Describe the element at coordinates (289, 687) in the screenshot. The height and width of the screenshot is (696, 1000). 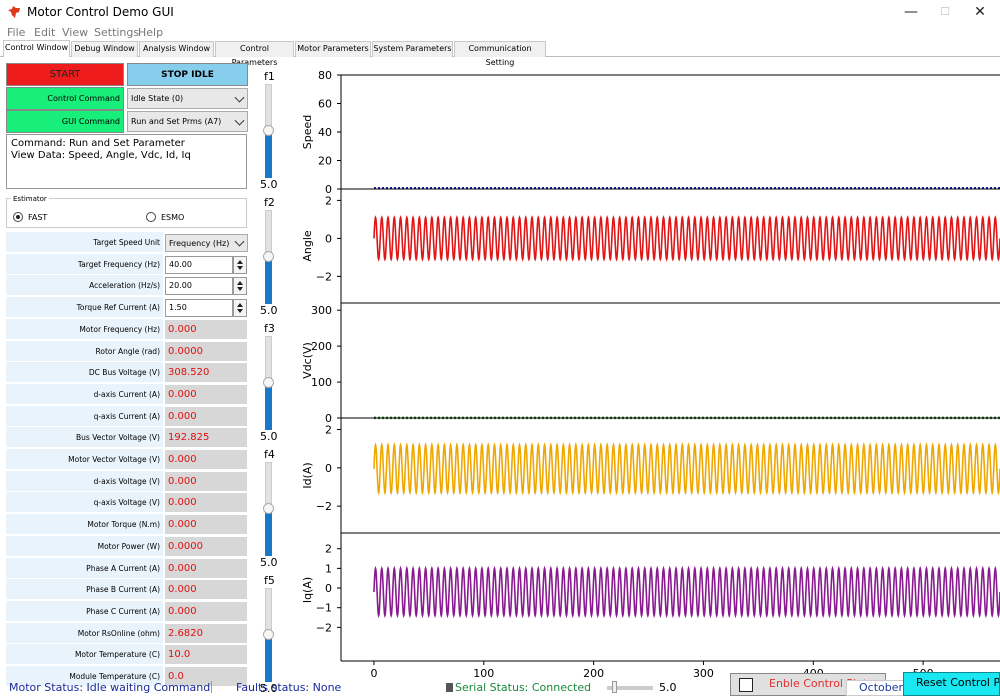
I see `faults-status: Faults status: None` at that location.